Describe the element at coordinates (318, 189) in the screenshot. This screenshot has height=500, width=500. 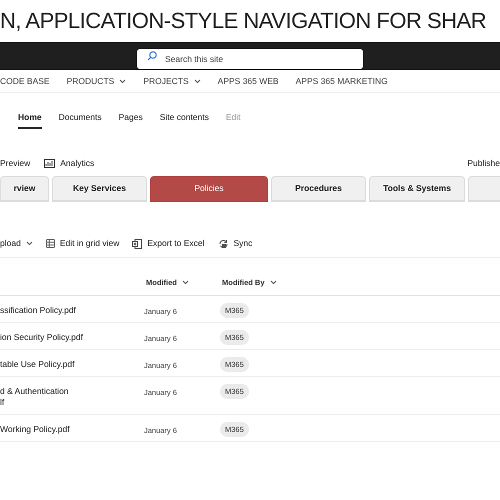
I see `tab: Procedures` at that location.